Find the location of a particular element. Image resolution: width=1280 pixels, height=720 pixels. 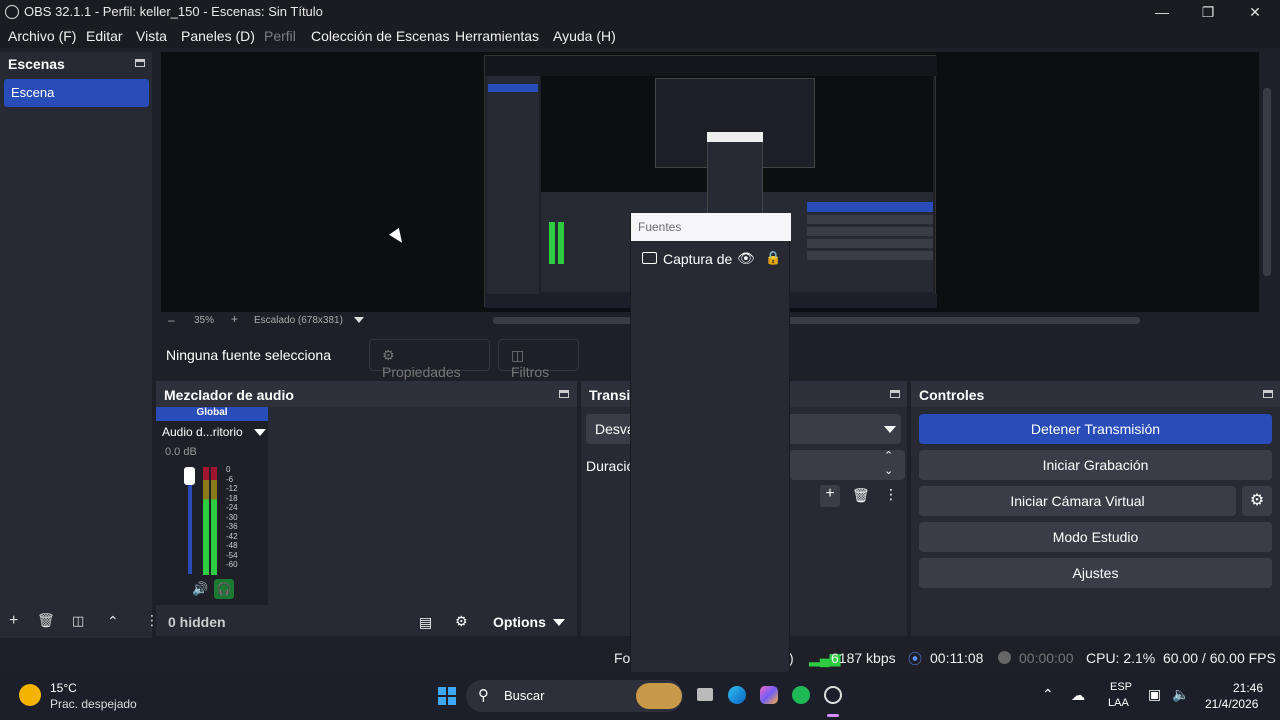

options-button: Options is located at coordinates (519, 622).